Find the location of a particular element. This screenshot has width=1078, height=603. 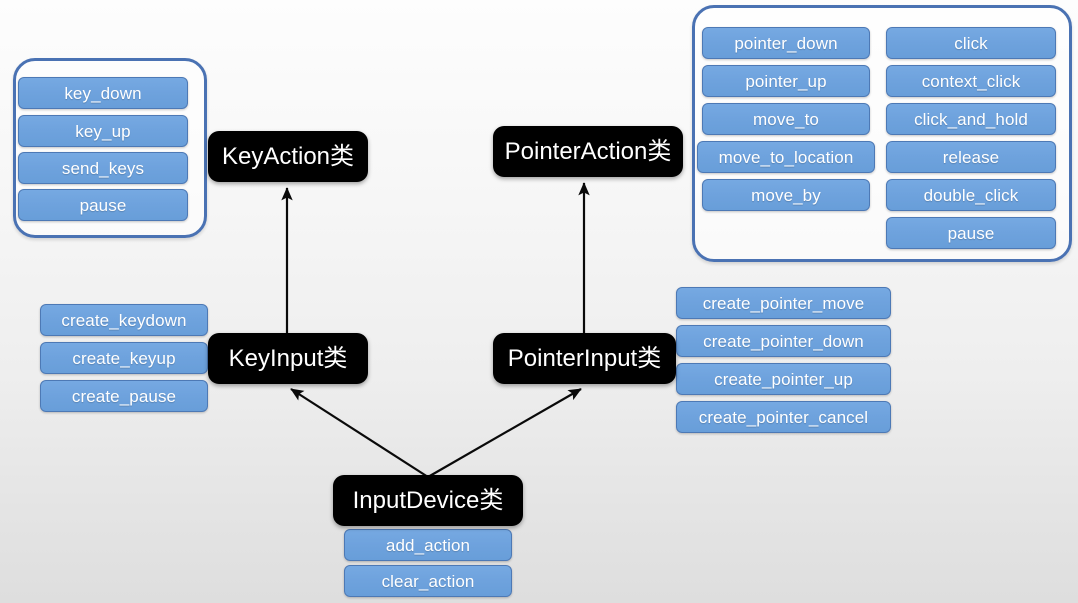

class-box-pointer-action: PointerAction类 is located at coordinates (588, 151).